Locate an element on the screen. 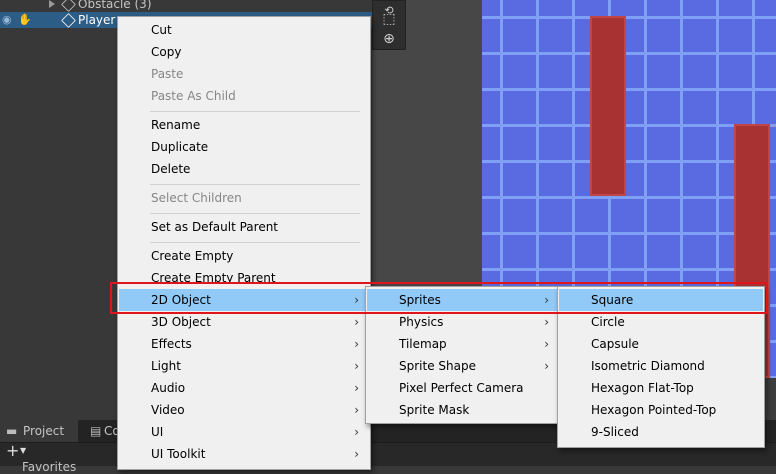  menu-item-3d-object: 3D Object › is located at coordinates (244, 322).